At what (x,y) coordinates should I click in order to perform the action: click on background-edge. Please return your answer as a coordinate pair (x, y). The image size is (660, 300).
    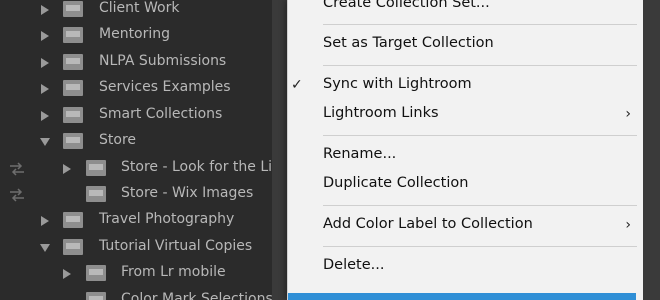
    Looking at the image, I should click on (651, 150).